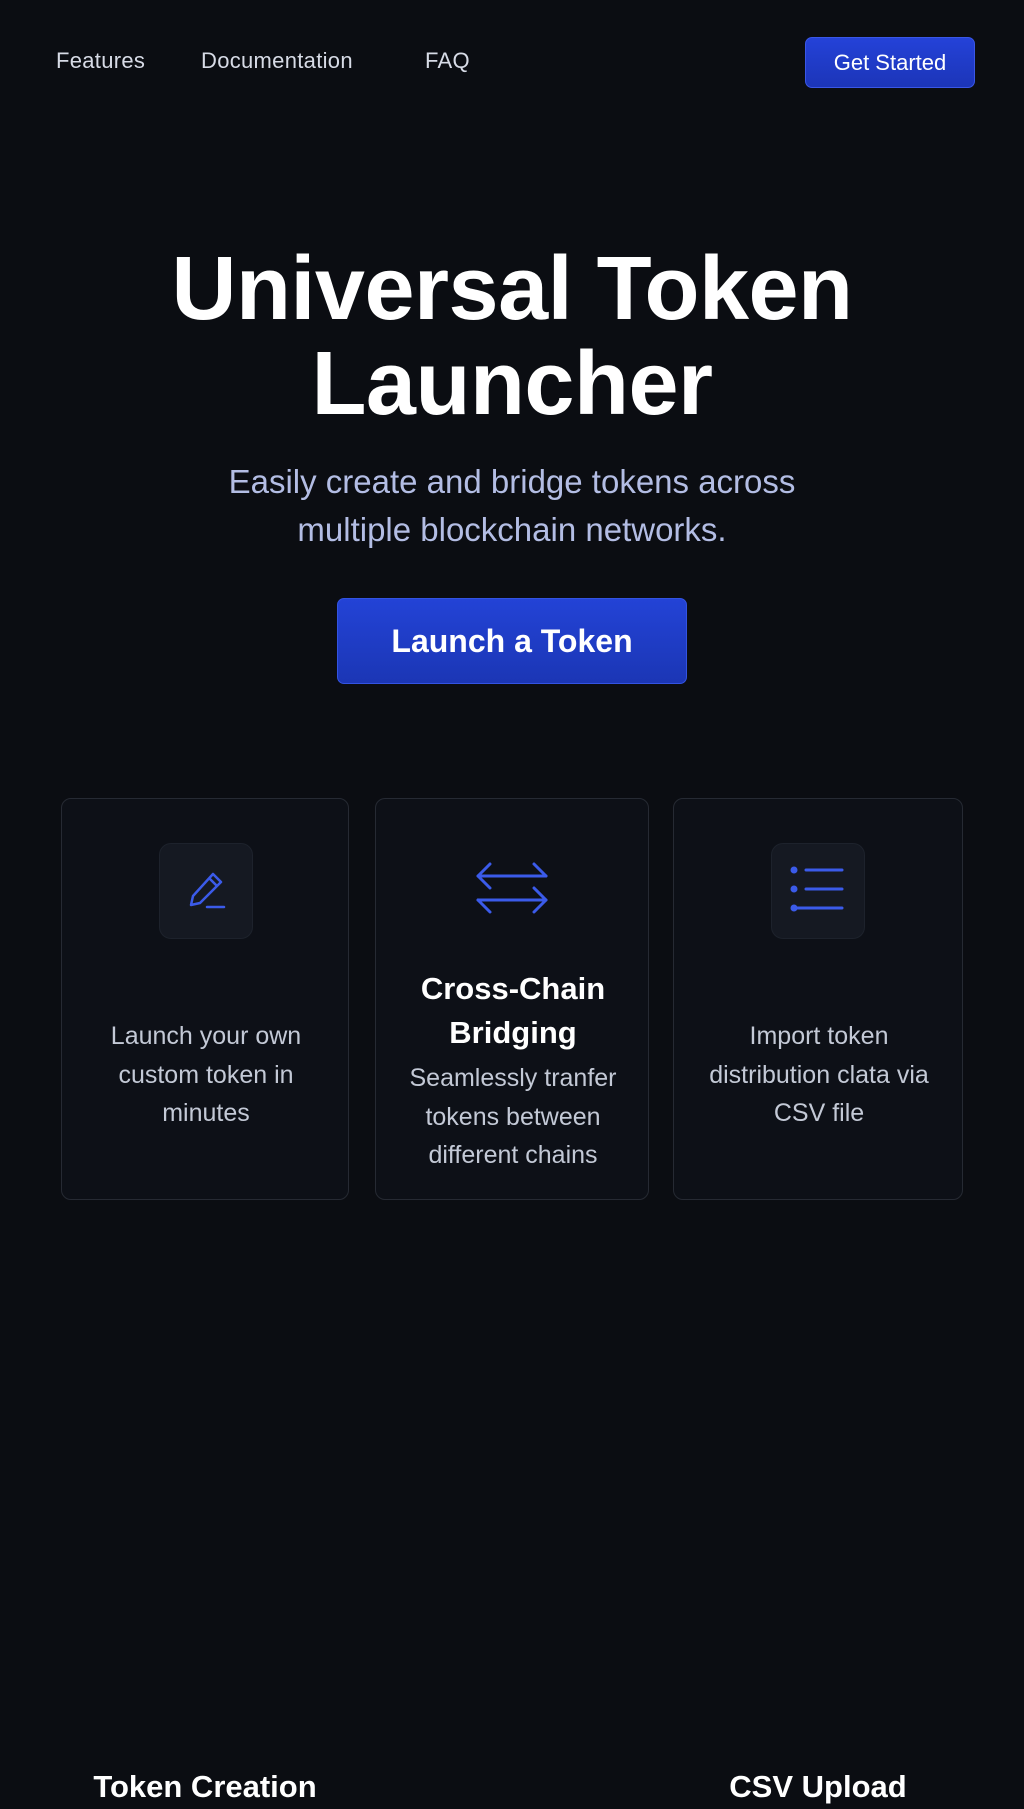 The width and height of the screenshot is (1024, 1809). Describe the element at coordinates (818, 1786) in the screenshot. I see `feature-title: CSV Upload` at that location.